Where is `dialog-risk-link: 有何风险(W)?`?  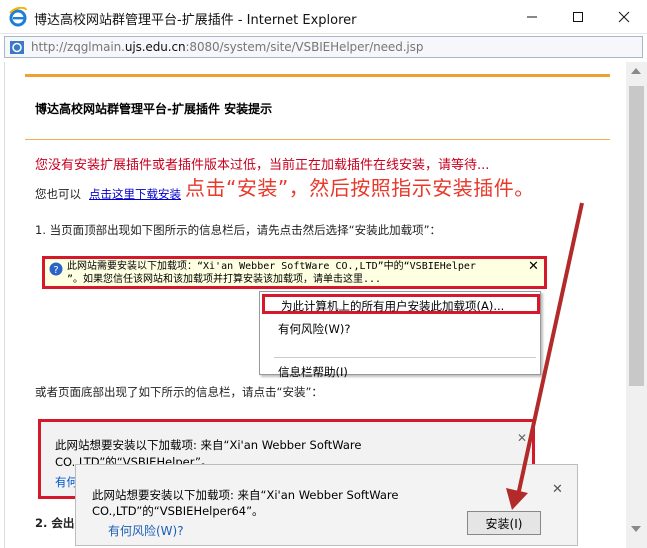 dialog-risk-link: 有何风险(W)? is located at coordinates (146, 530).